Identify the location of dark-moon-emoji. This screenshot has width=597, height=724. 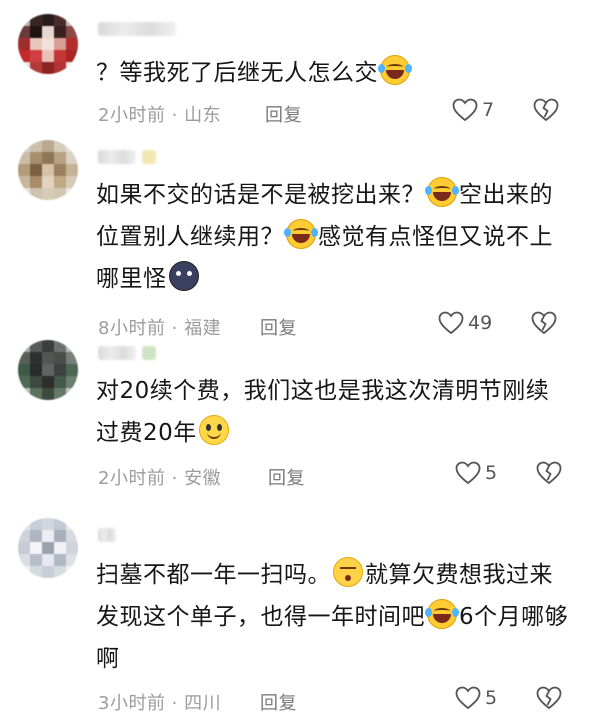
(183, 276).